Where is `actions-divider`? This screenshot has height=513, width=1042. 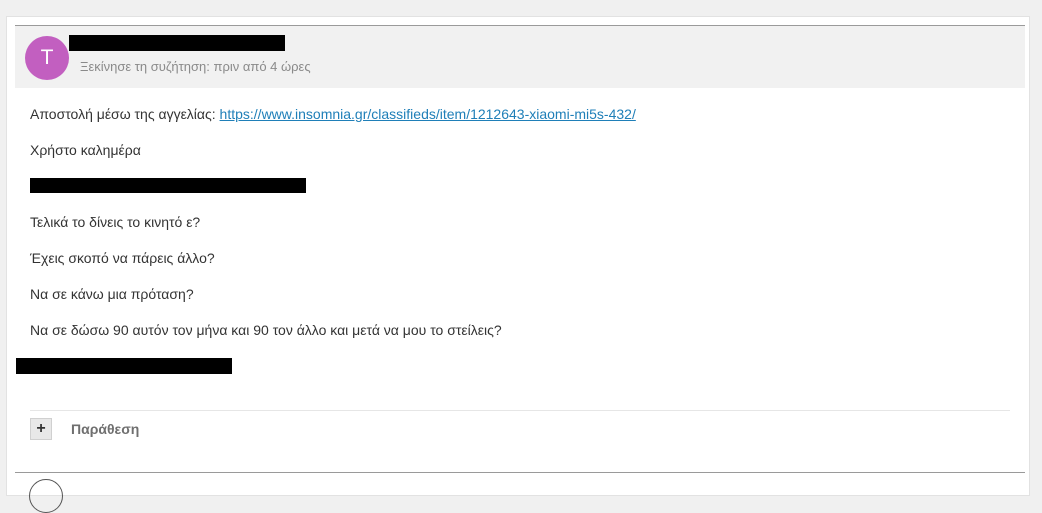 actions-divider is located at coordinates (520, 410).